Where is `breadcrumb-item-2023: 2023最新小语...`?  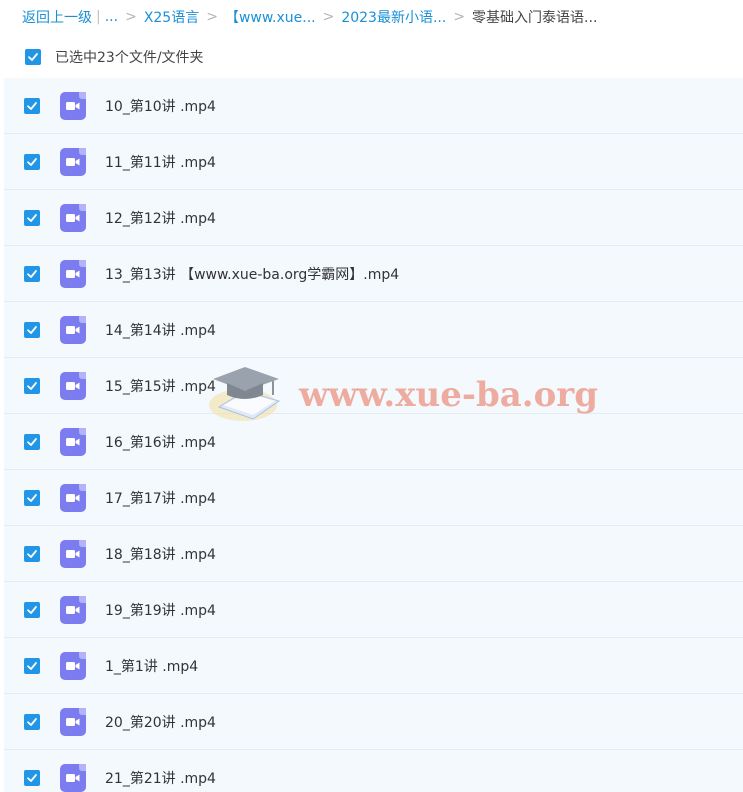
breadcrumb-item-2023: 2023最新小语... is located at coordinates (393, 17).